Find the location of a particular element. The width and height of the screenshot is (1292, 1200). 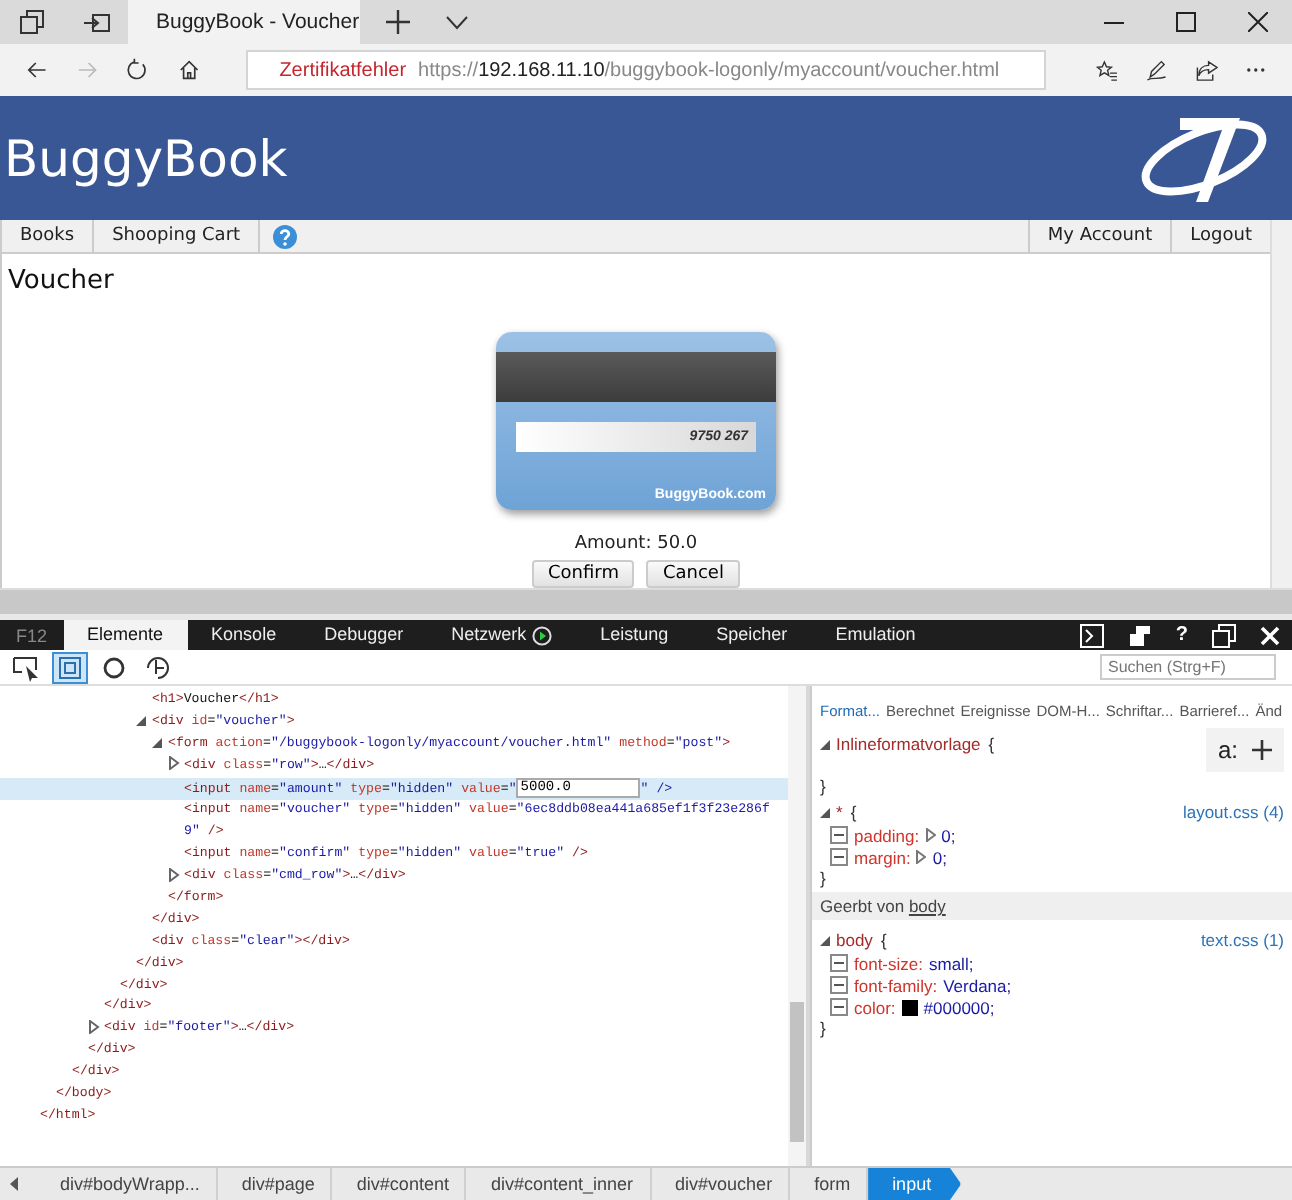

property-value: small; is located at coordinates (951, 963).